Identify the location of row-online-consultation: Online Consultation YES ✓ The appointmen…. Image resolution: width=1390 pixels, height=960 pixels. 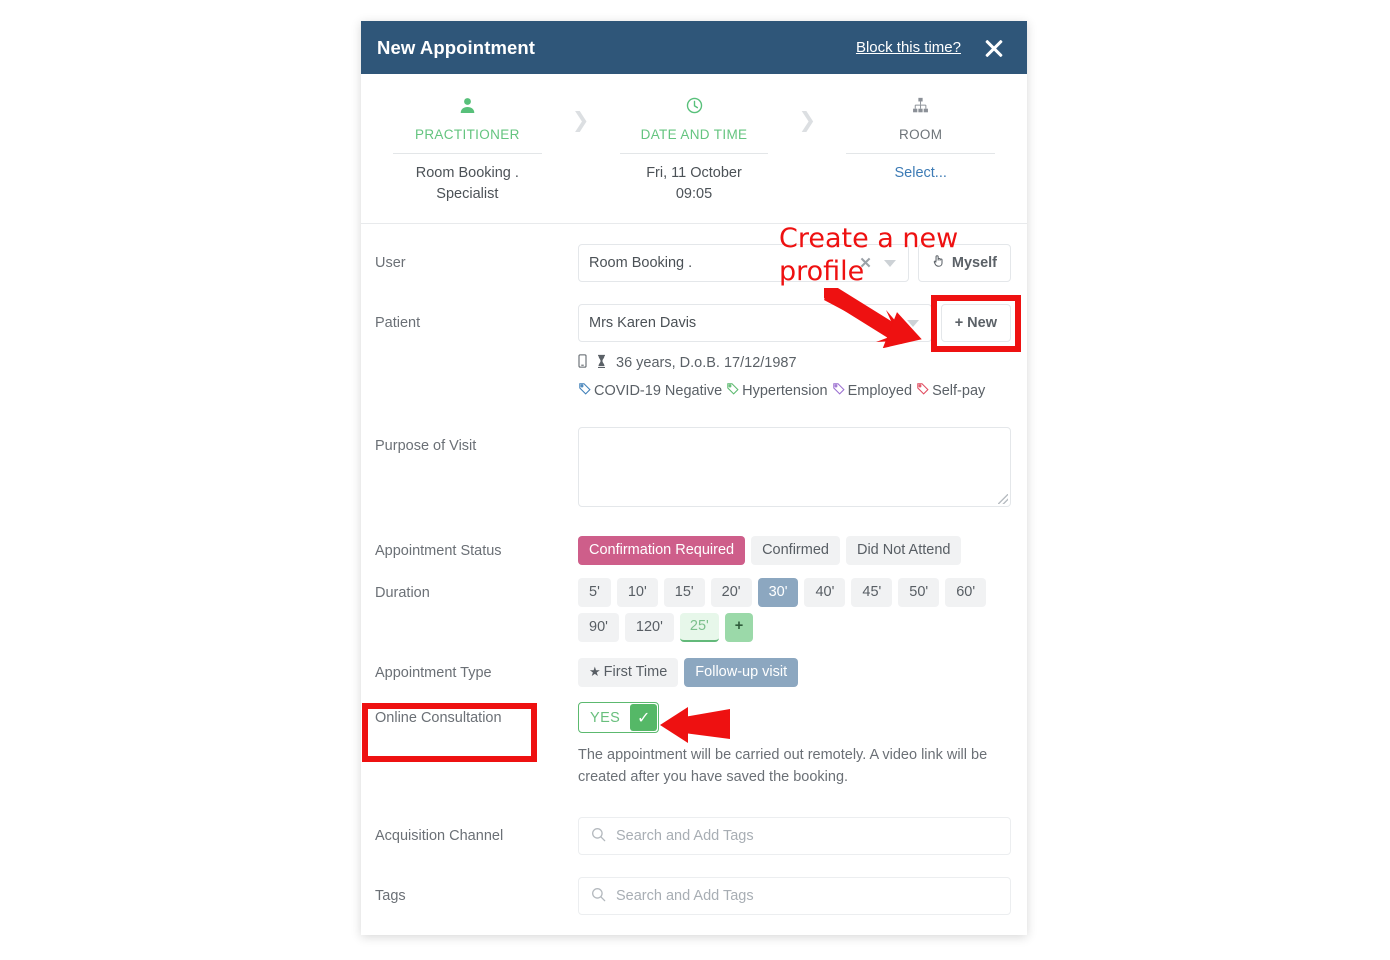
(693, 743).